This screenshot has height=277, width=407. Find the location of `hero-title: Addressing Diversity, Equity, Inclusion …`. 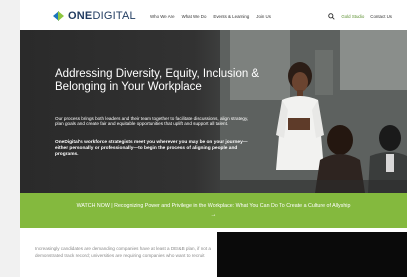

hero-title: Addressing Diversity, Equity, Inclusion … is located at coordinates (157, 80).